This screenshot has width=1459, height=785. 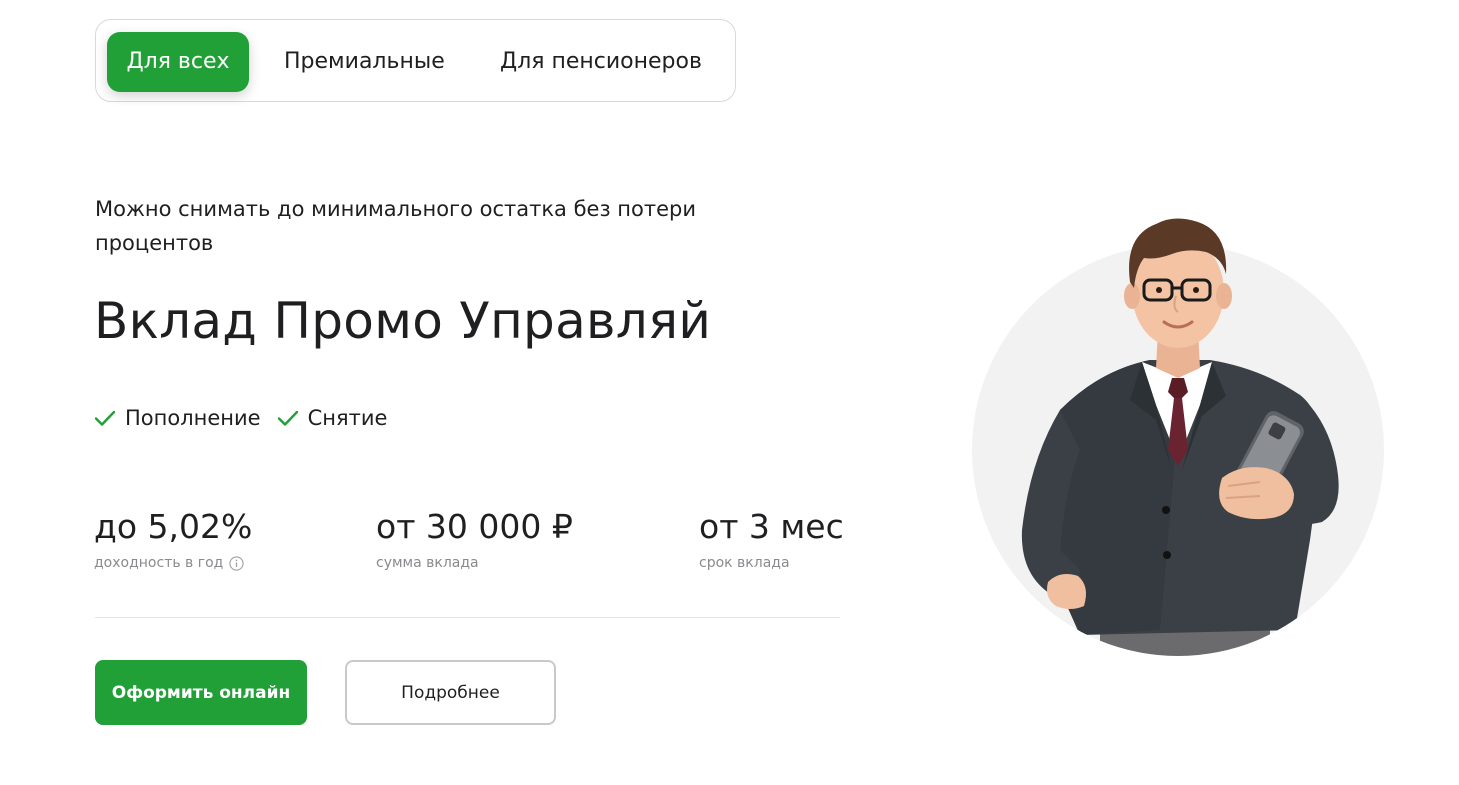 I want to click on feature-list: Пополнение Снятие, so click(x=248, y=418).